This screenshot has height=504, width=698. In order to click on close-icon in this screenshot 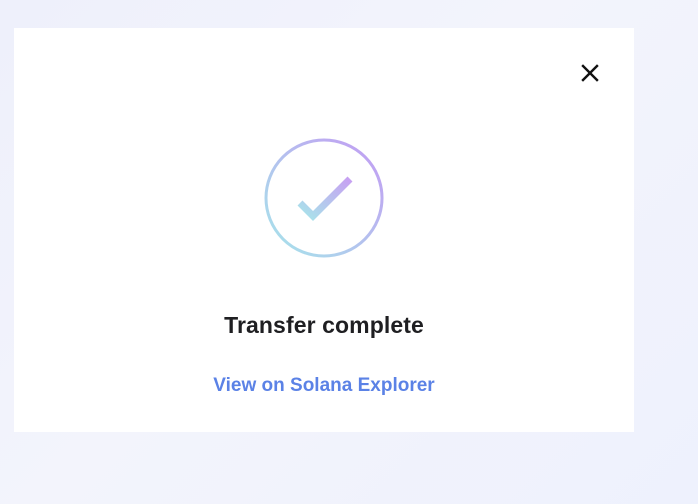, I will do `click(590, 73)`.